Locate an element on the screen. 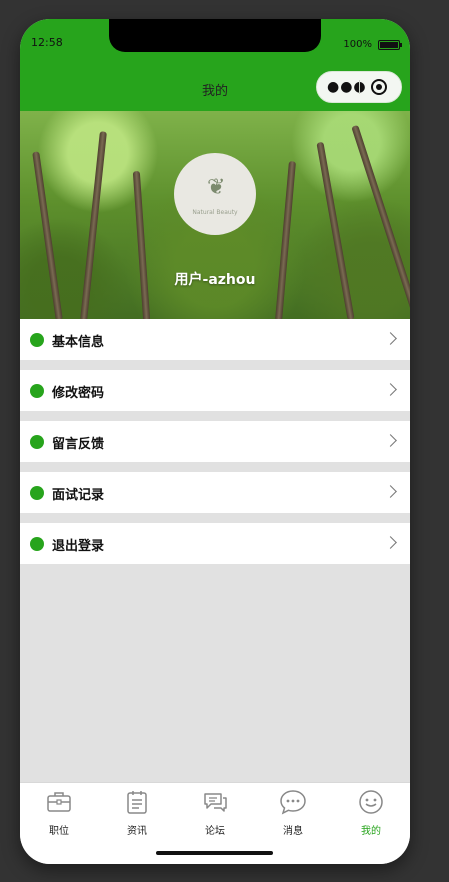 This screenshot has height=882, width=449. avatar: ❦ Natural Beauty is located at coordinates (215, 194).